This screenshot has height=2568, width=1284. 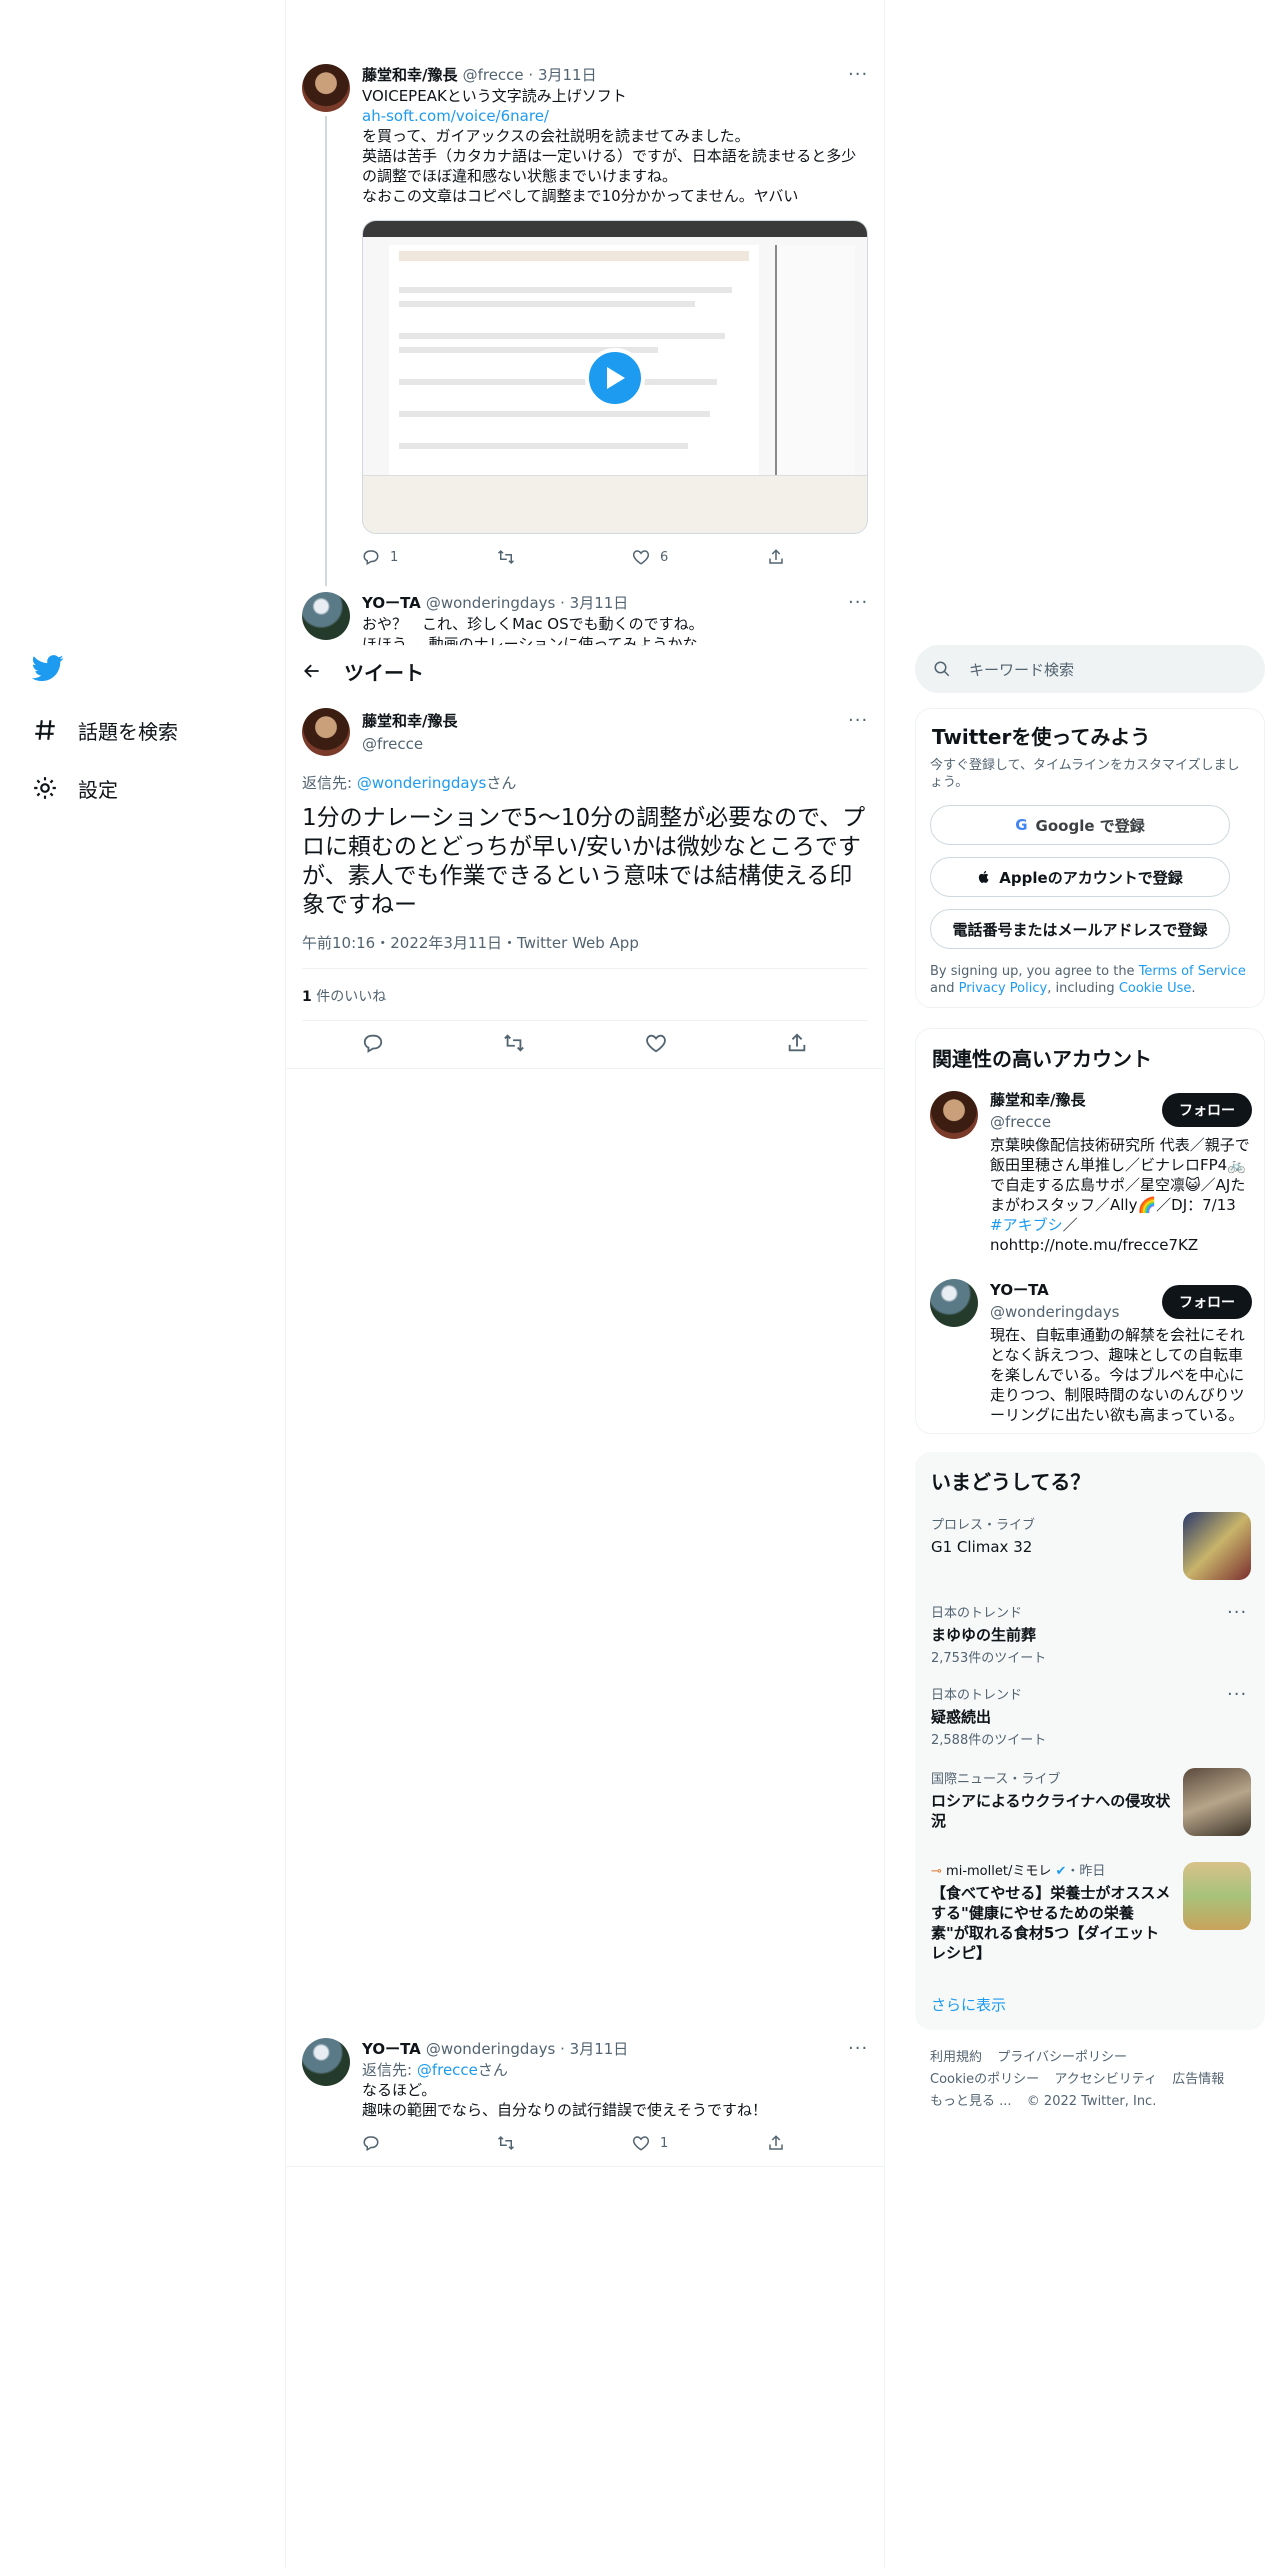 What do you see at coordinates (307, 997) in the screenshot?
I see `likes-count: 1` at bounding box center [307, 997].